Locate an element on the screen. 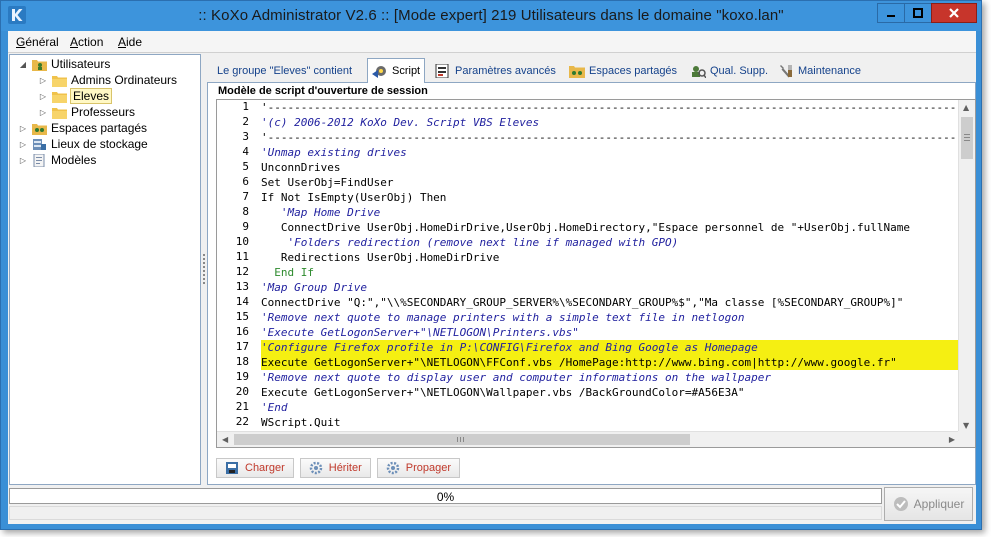 The height and width of the screenshot is (537, 991). tree-item-eleves: ▷ Eleves is located at coordinates (75, 96).